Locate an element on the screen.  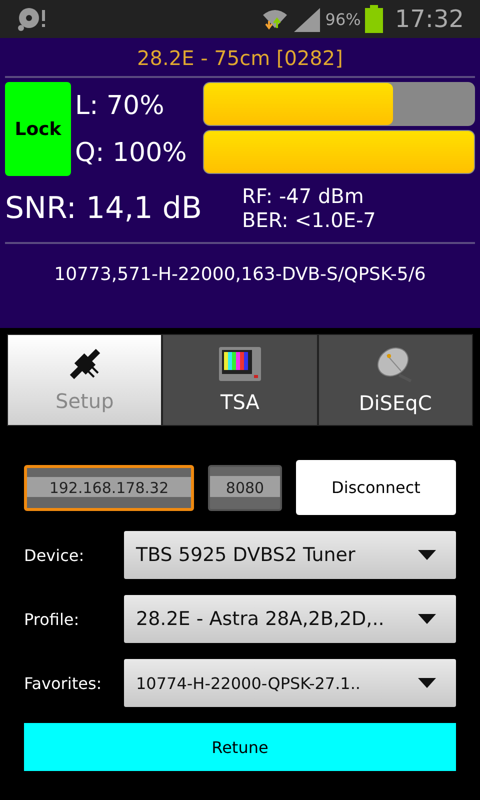
tab: DiSEqC is located at coordinates (395, 380).